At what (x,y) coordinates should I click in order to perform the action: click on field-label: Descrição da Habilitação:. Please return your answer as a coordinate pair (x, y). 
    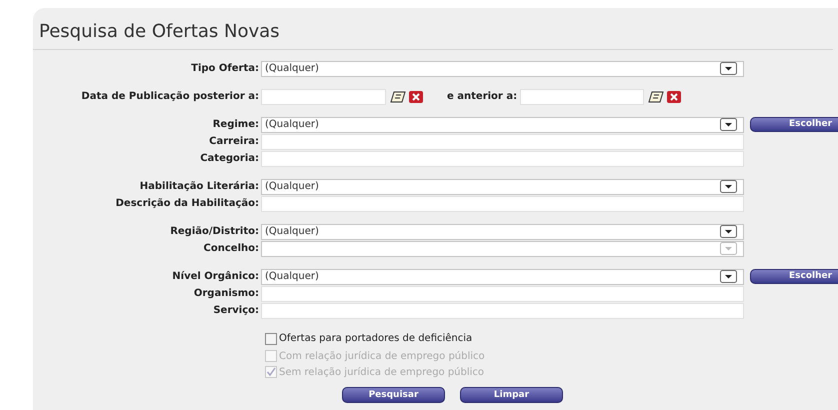
    Looking at the image, I should click on (187, 204).